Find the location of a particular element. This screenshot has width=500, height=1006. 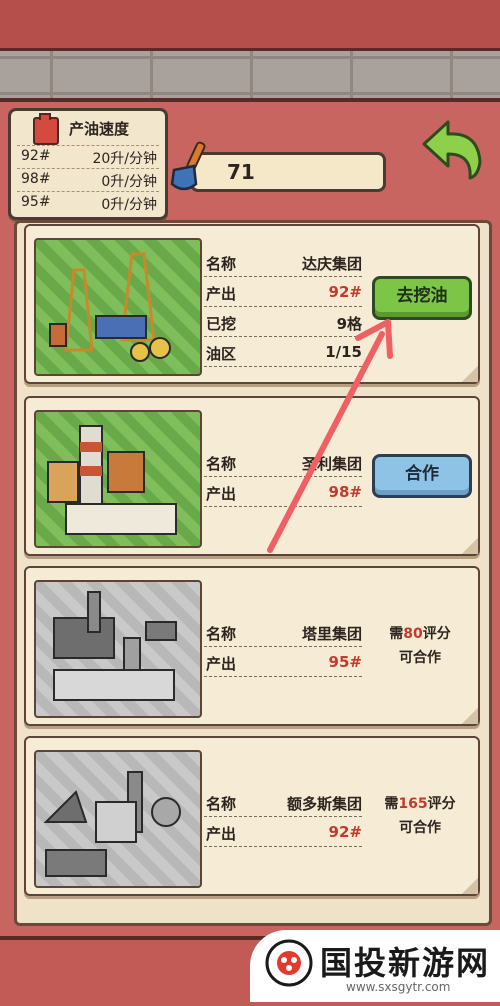

watermark-title: 国投新游网 is located at coordinates (405, 963).